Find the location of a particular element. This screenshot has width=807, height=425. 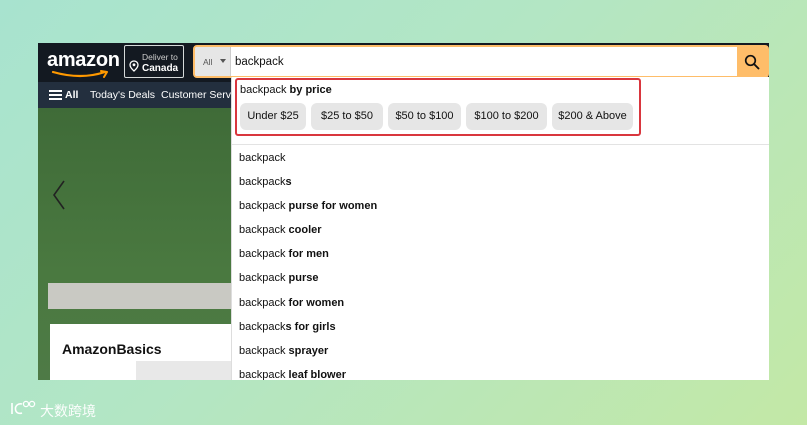

watermark: 大数跨境 is located at coordinates (52, 409).